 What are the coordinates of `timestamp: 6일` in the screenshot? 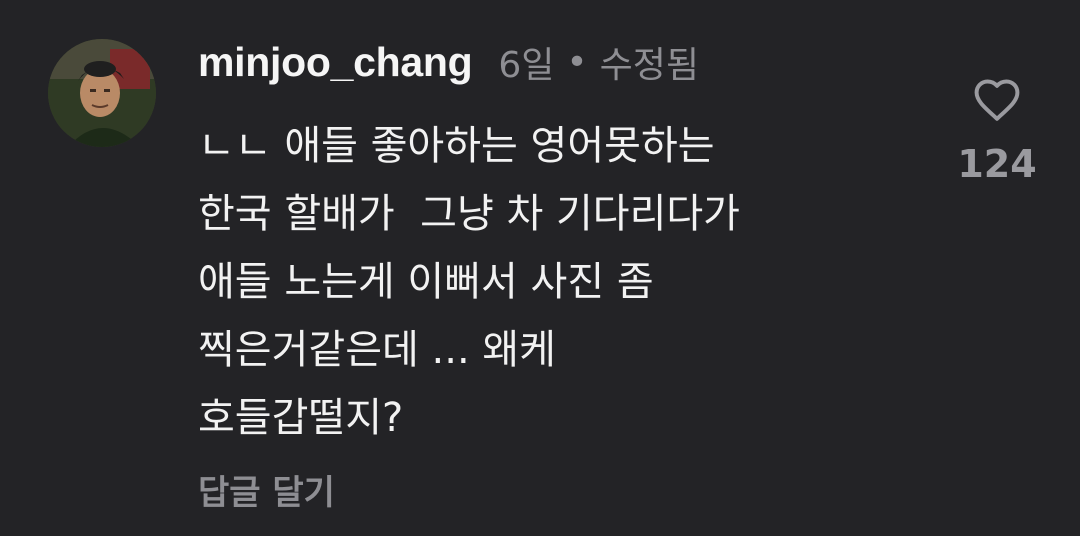 It's located at (526, 65).